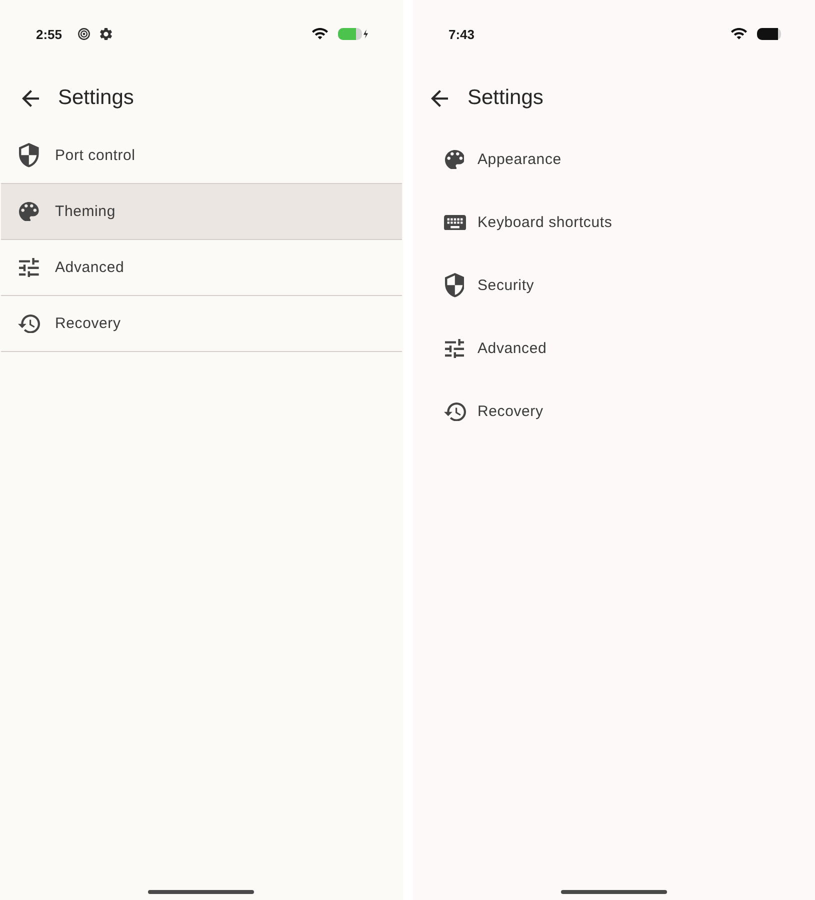 This screenshot has height=900, width=815. What do you see at coordinates (201, 212) in the screenshot?
I see `settings-item: Theming` at bounding box center [201, 212].